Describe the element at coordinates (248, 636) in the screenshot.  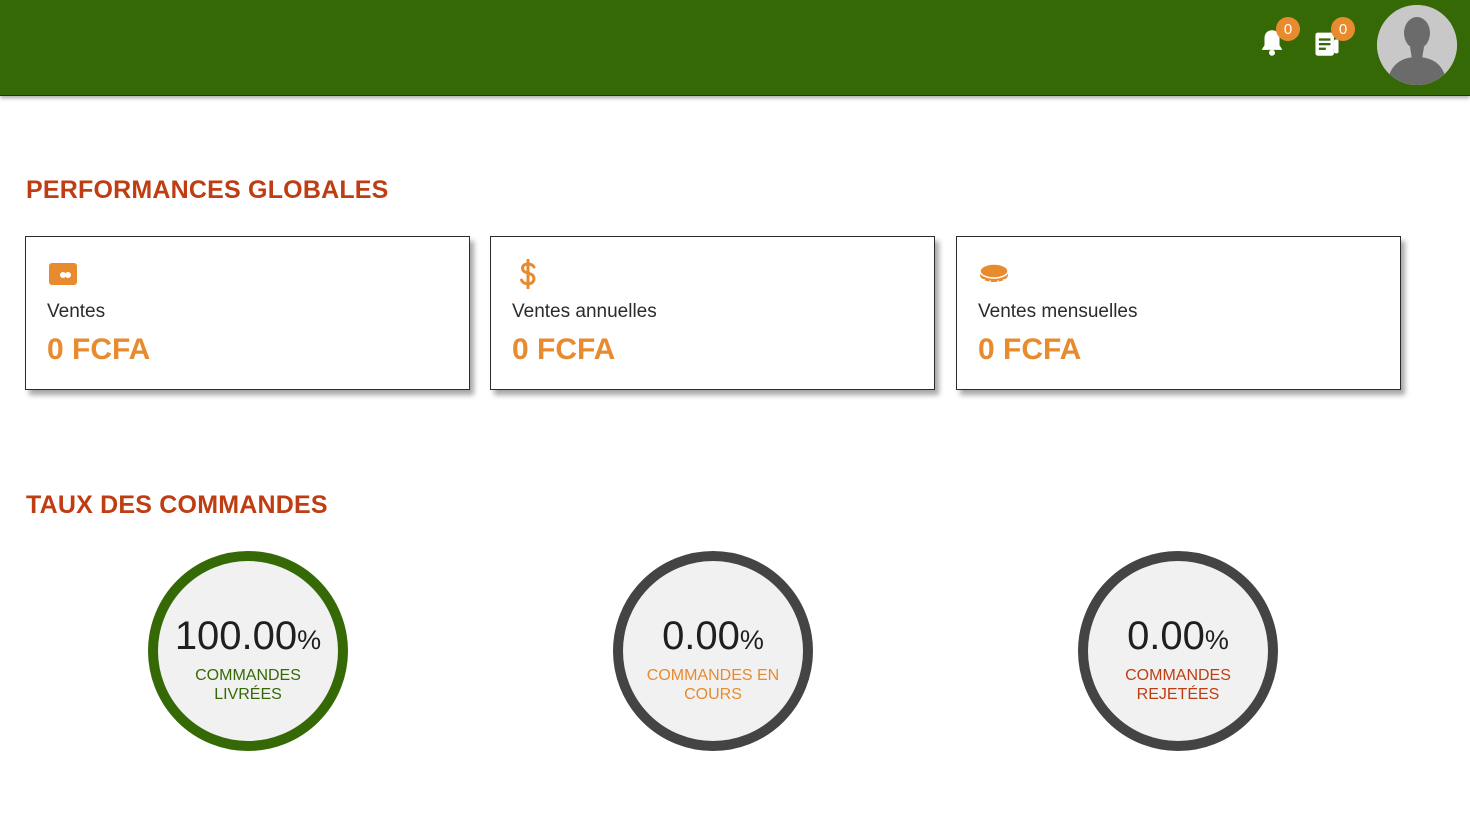
I see `rate-value: 100.00%` at that location.